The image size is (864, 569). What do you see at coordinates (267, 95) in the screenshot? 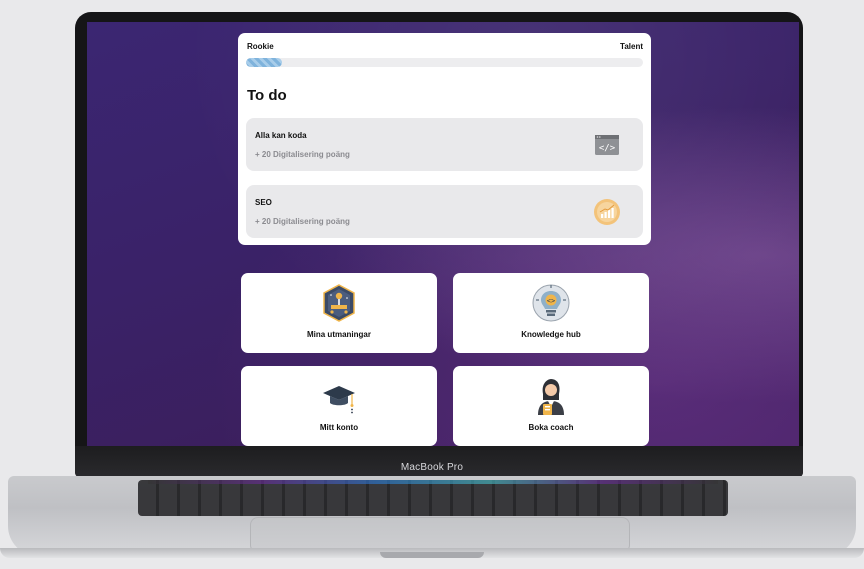
I see `todo-heading: To do` at bounding box center [267, 95].